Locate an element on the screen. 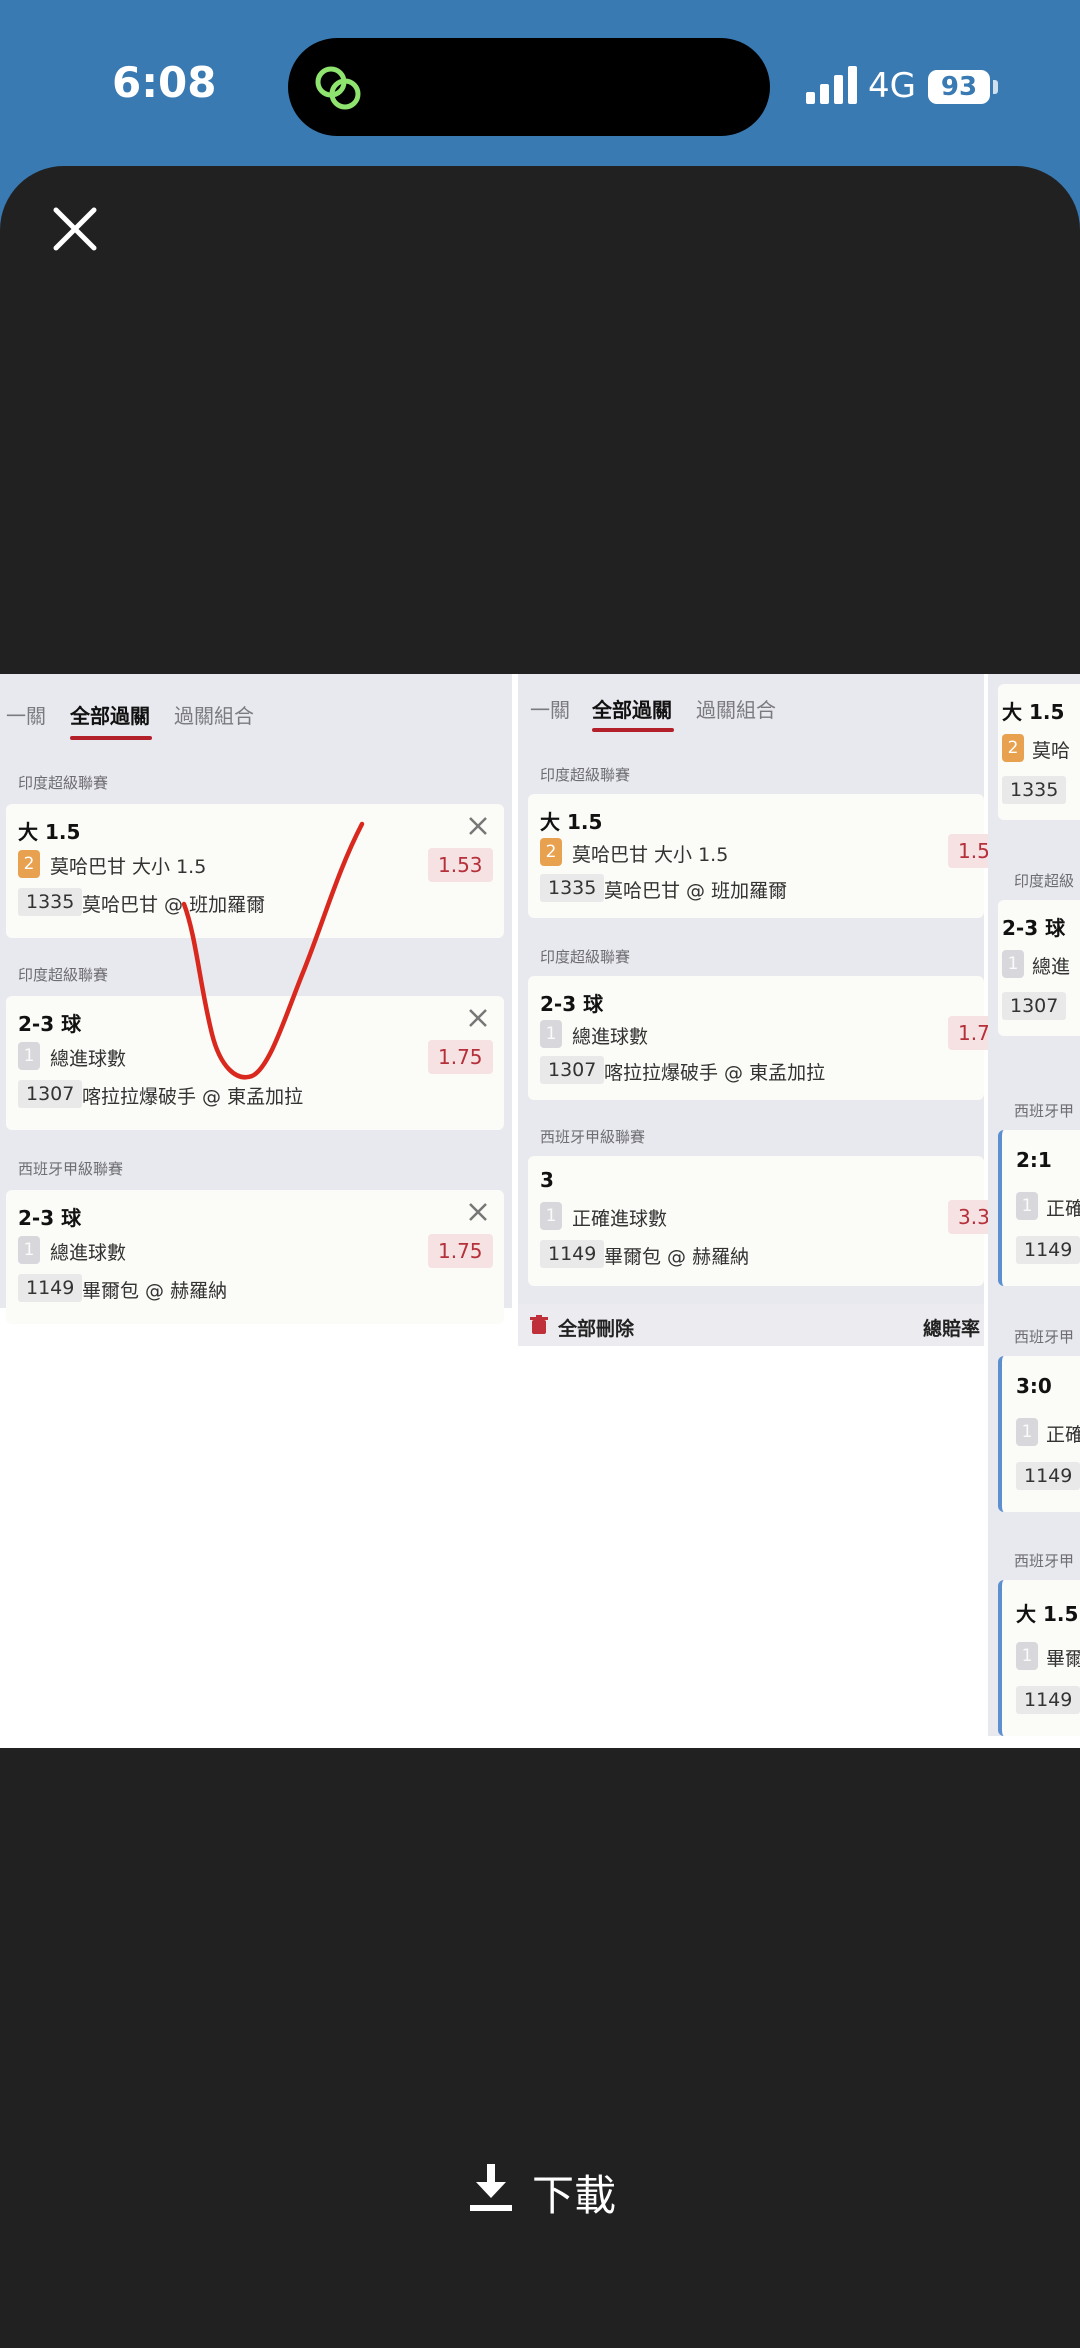  status-time: 6:08 is located at coordinates (164, 82).